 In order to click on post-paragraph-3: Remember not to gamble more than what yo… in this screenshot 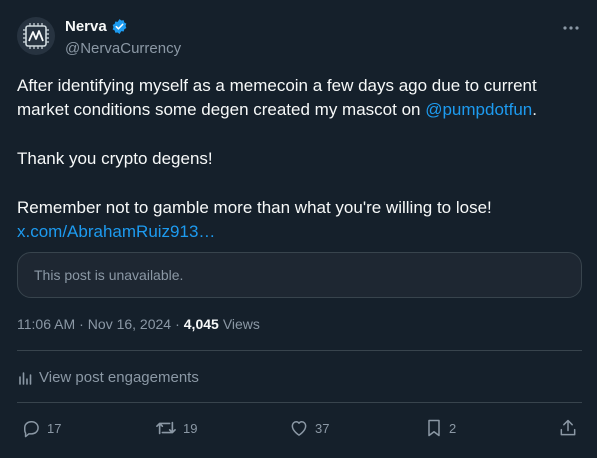, I will do `click(254, 207)`.